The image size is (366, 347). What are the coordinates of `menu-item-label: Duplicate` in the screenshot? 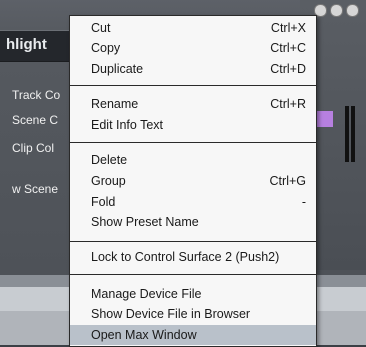 It's located at (117, 69).